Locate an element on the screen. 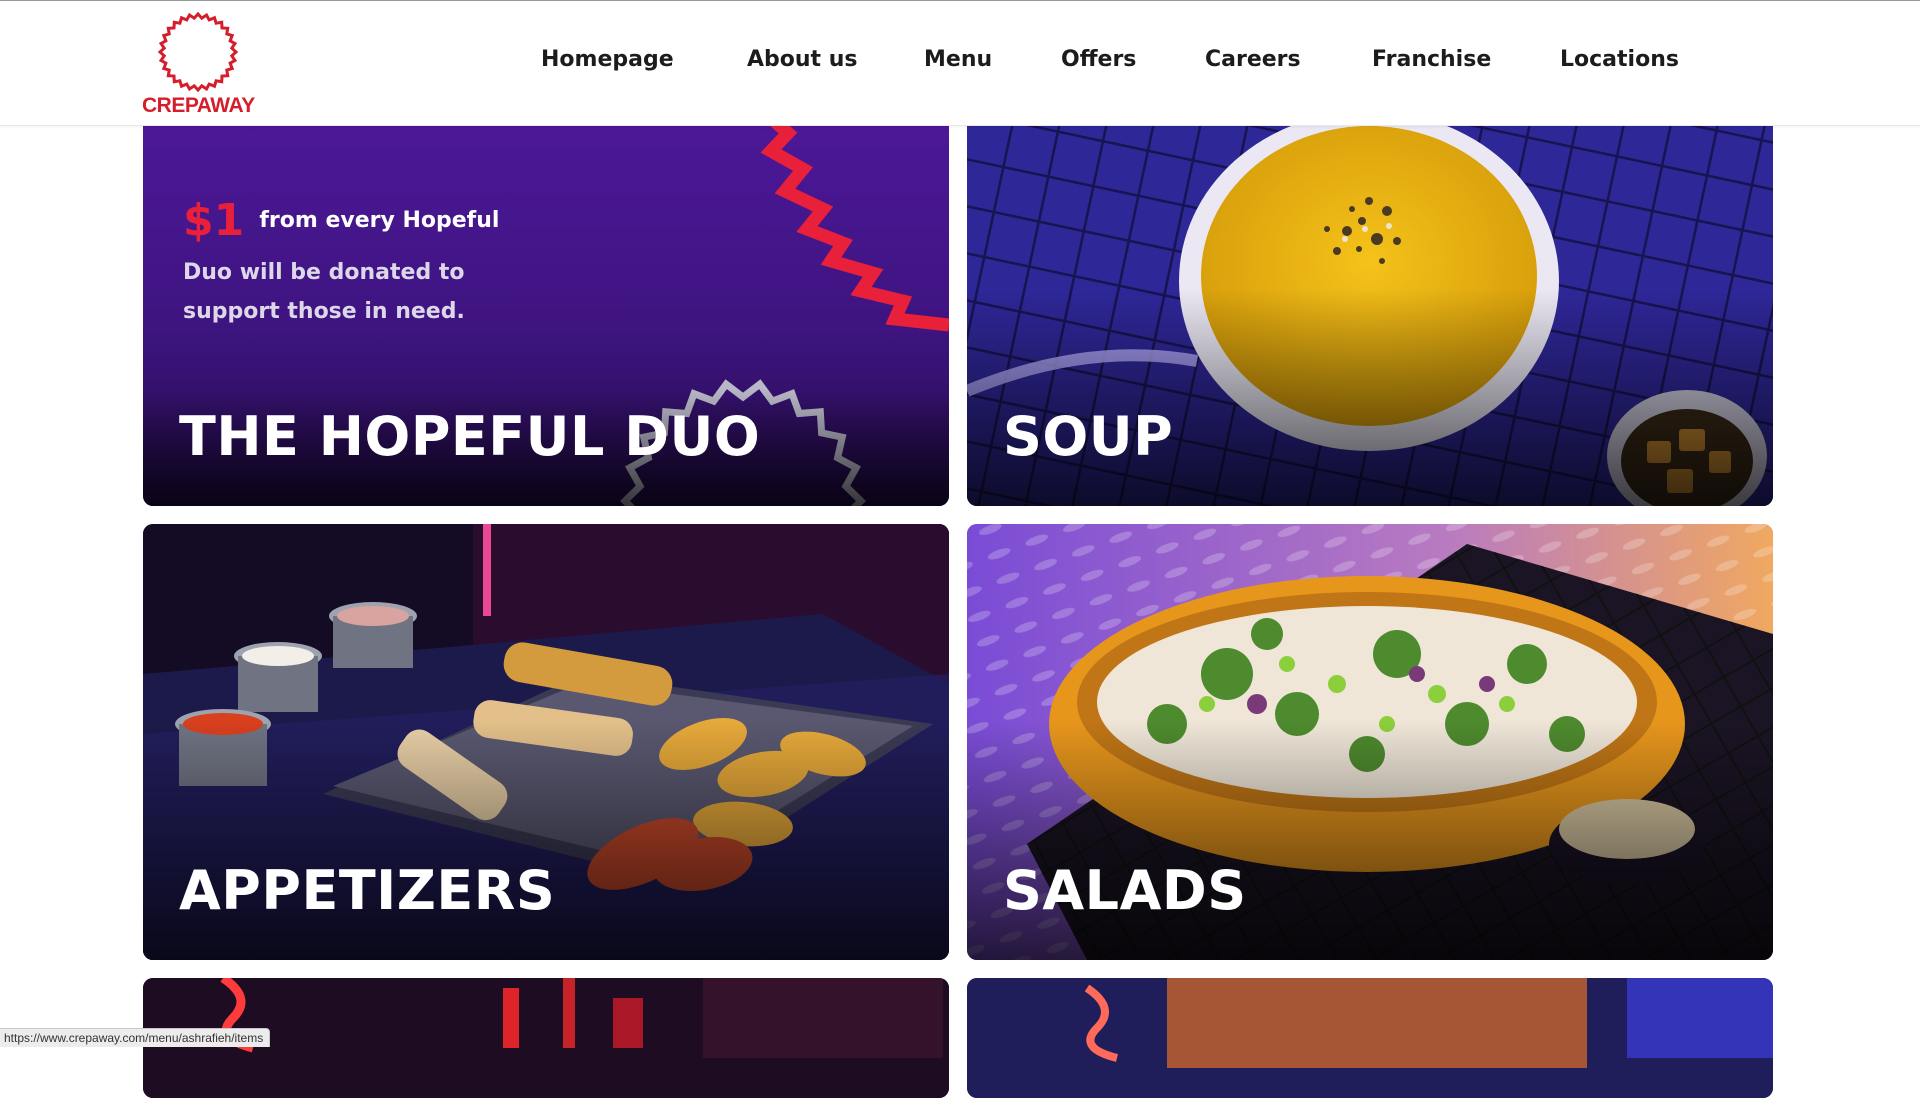 Image resolution: width=1920 pixels, height=1098 pixels. category-card-partial-right is located at coordinates (1370, 1038).